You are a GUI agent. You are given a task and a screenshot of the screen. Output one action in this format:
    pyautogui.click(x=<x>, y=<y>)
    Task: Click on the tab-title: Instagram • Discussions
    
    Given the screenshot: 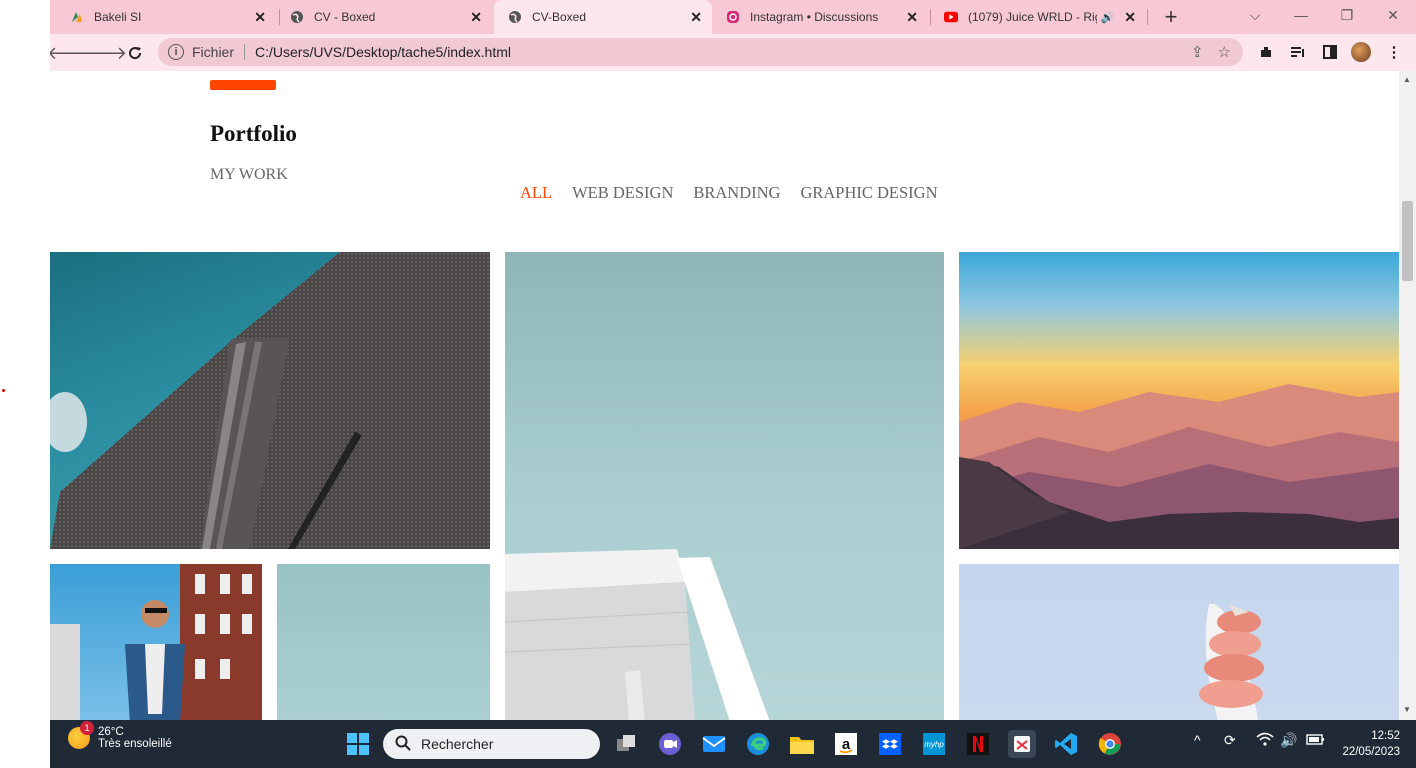 What is the action you would take?
    pyautogui.click(x=814, y=17)
    